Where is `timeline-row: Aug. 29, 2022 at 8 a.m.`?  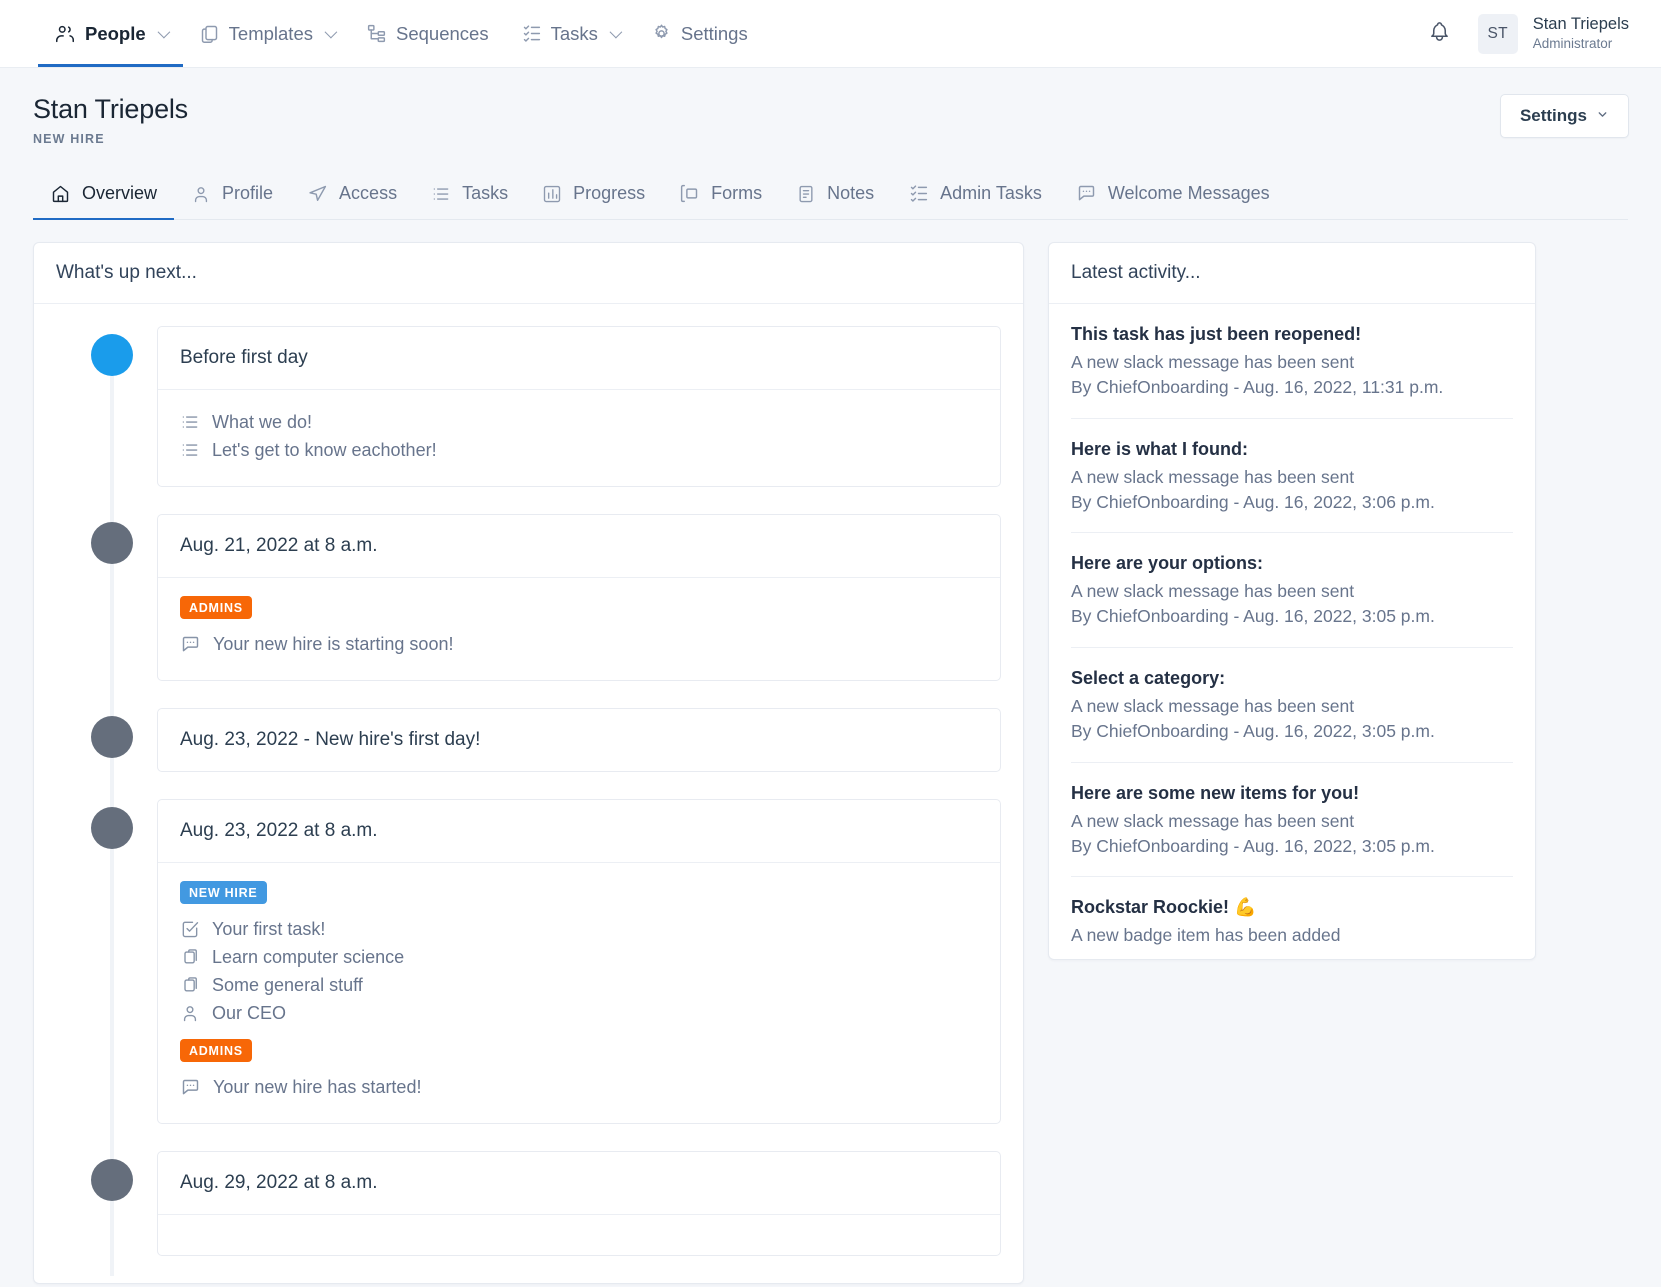 timeline-row: Aug. 29, 2022 at 8 a.m. is located at coordinates (528, 1203).